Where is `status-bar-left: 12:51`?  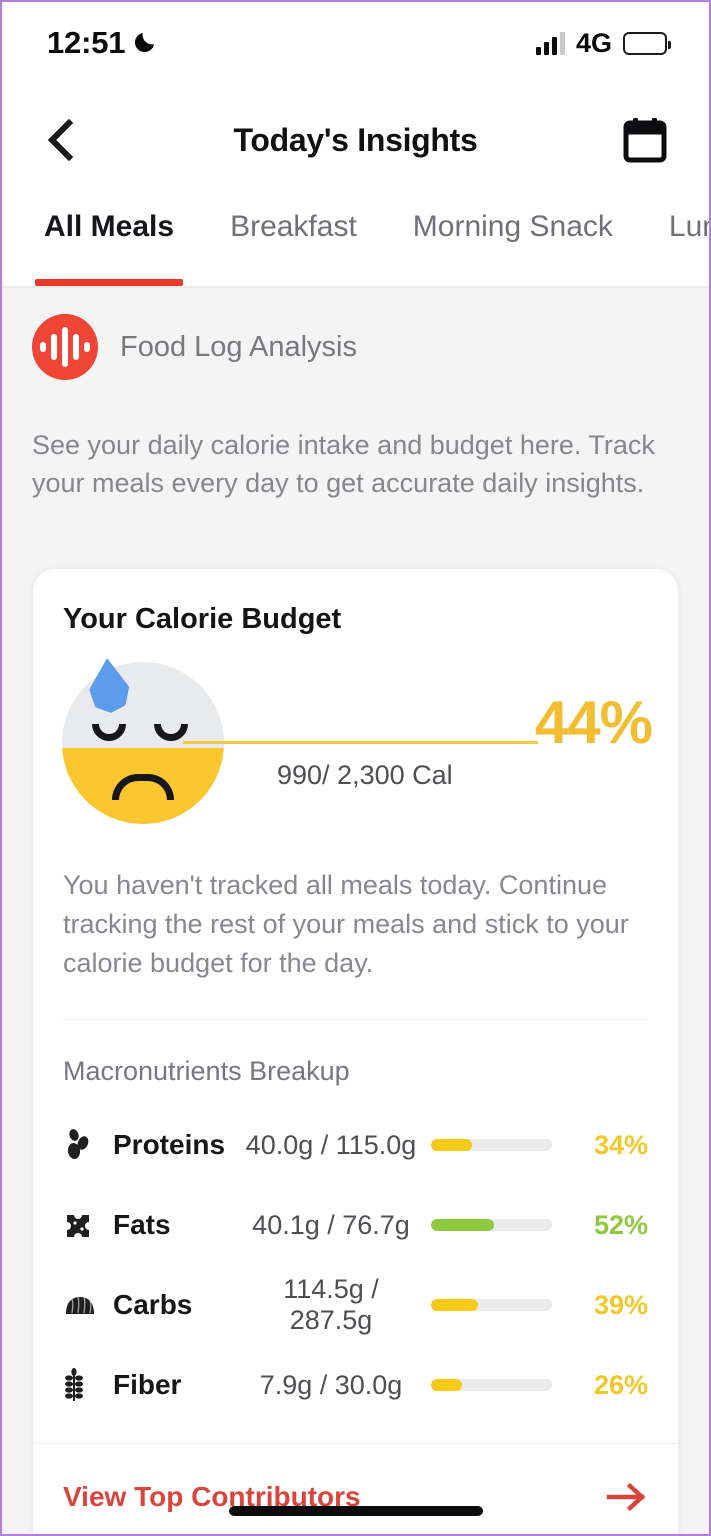
status-bar-left: 12:51 is located at coordinates (103, 43).